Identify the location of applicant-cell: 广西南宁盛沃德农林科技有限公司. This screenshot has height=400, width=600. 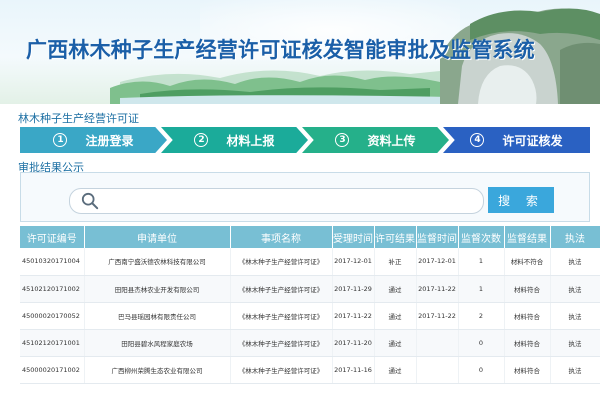
(157, 262).